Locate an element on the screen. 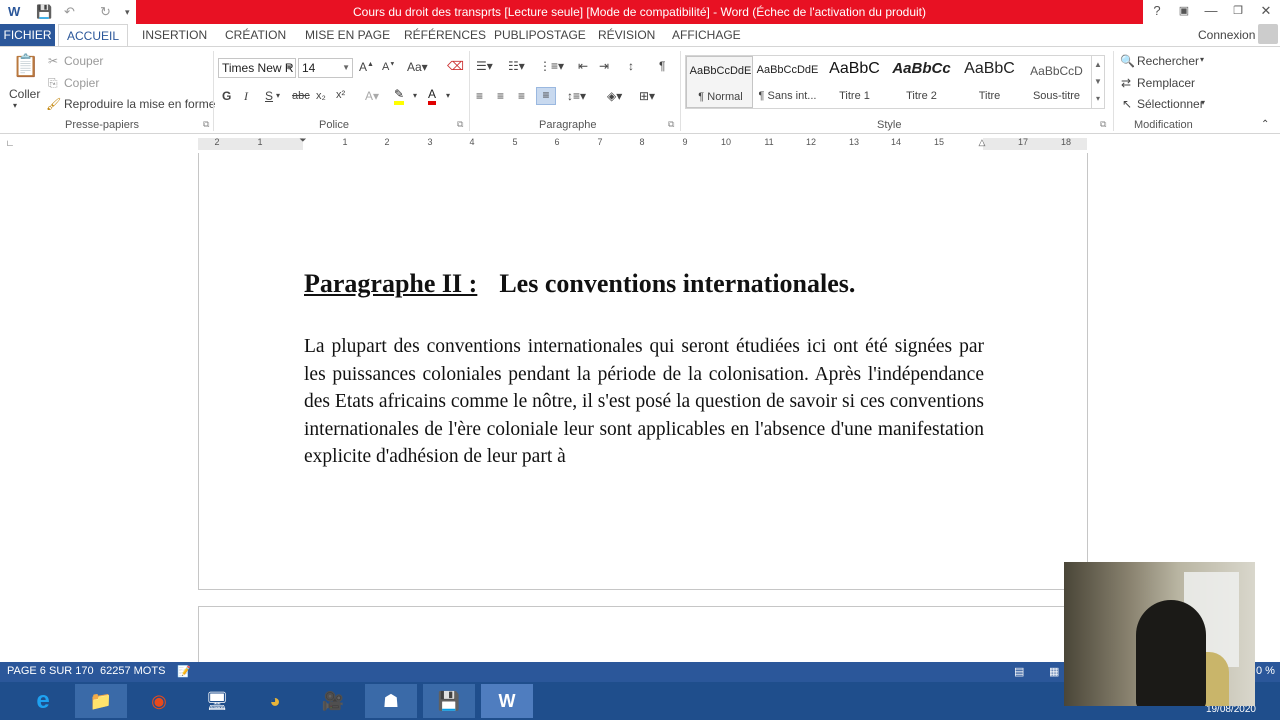 The height and width of the screenshot is (720, 1280). borders-icon: ⊞▾ is located at coordinates (647, 96).